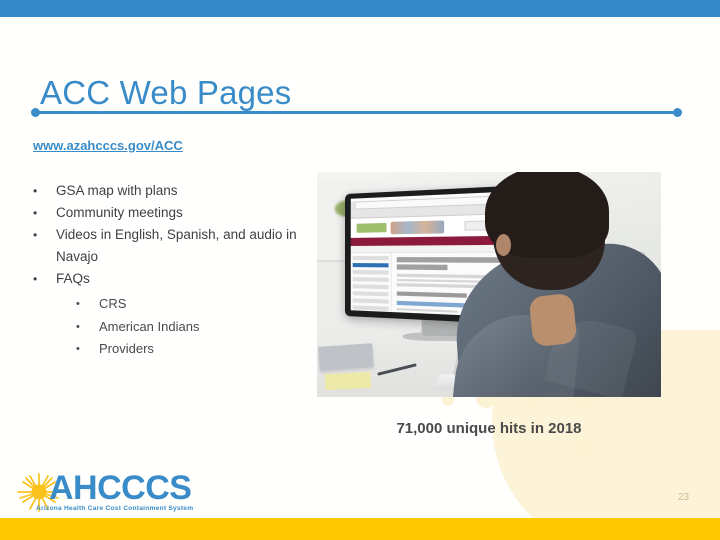 This screenshot has width=720, height=540. What do you see at coordinates (360, 529) in the screenshot?
I see `bottom-yellow-band` at bounding box center [360, 529].